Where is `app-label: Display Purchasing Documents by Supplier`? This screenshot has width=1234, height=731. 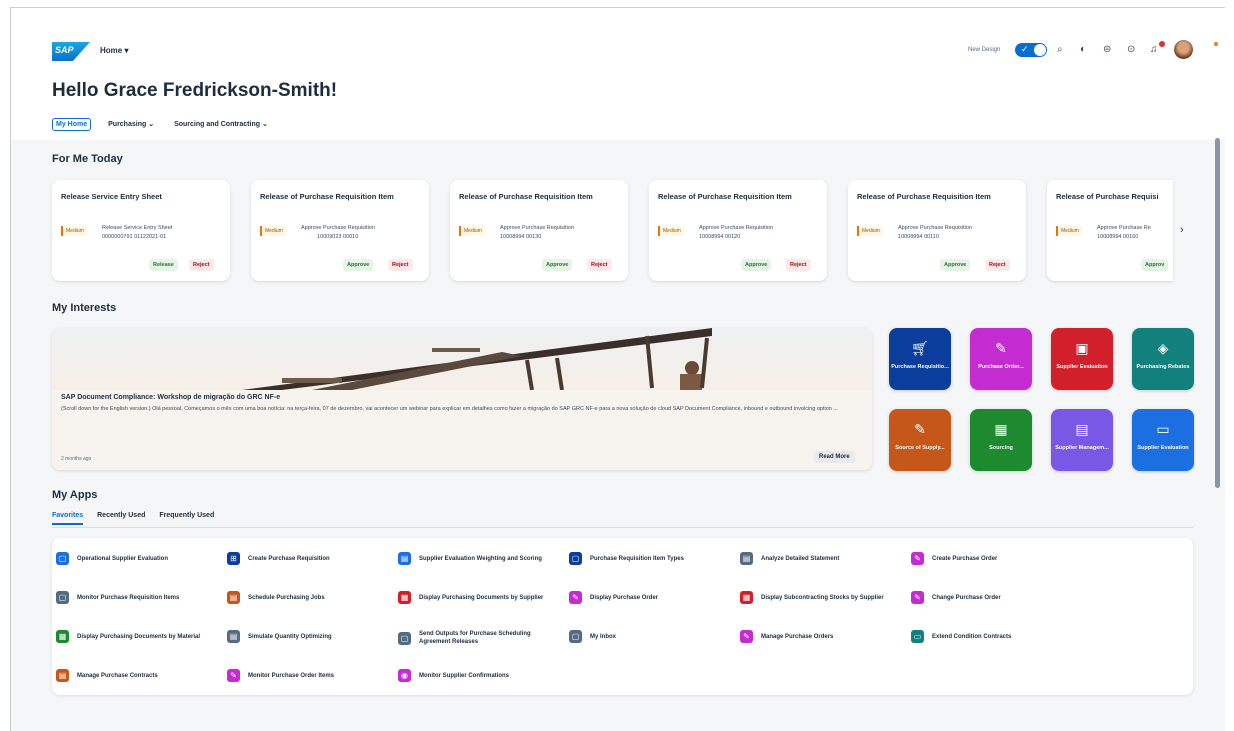 app-label: Display Purchasing Documents by Supplier is located at coordinates (481, 597).